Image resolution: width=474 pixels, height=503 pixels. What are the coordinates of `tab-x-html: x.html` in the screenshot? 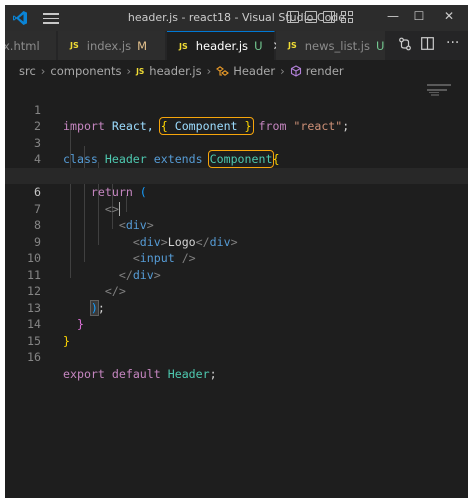 It's located at (31, 45).